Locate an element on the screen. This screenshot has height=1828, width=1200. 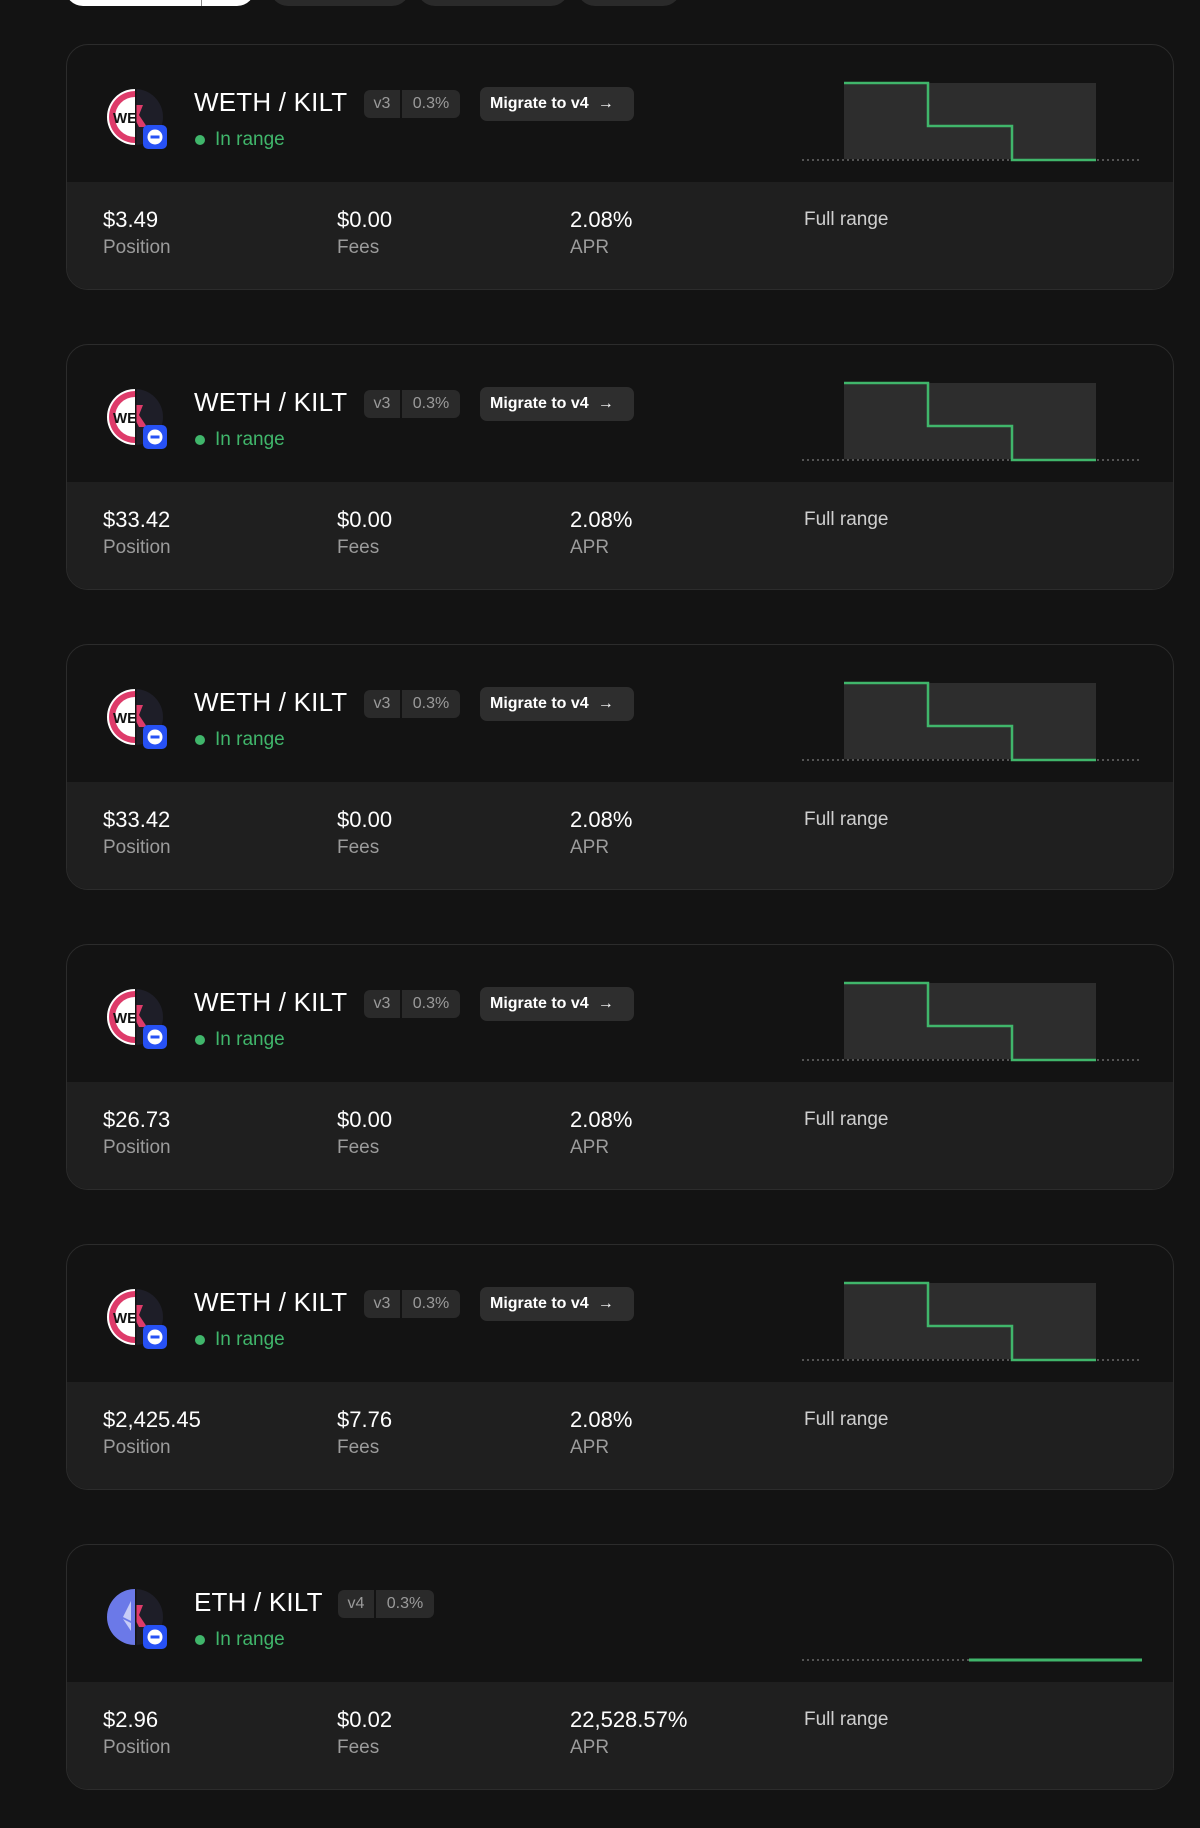
filter-tabs is located at coordinates (415, 4).